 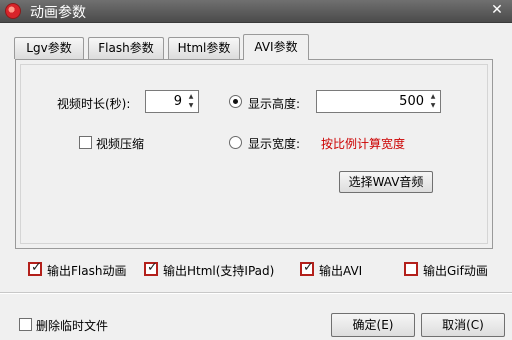 What do you see at coordinates (177, 101) in the screenshot?
I see `duration-value: 9` at bounding box center [177, 101].